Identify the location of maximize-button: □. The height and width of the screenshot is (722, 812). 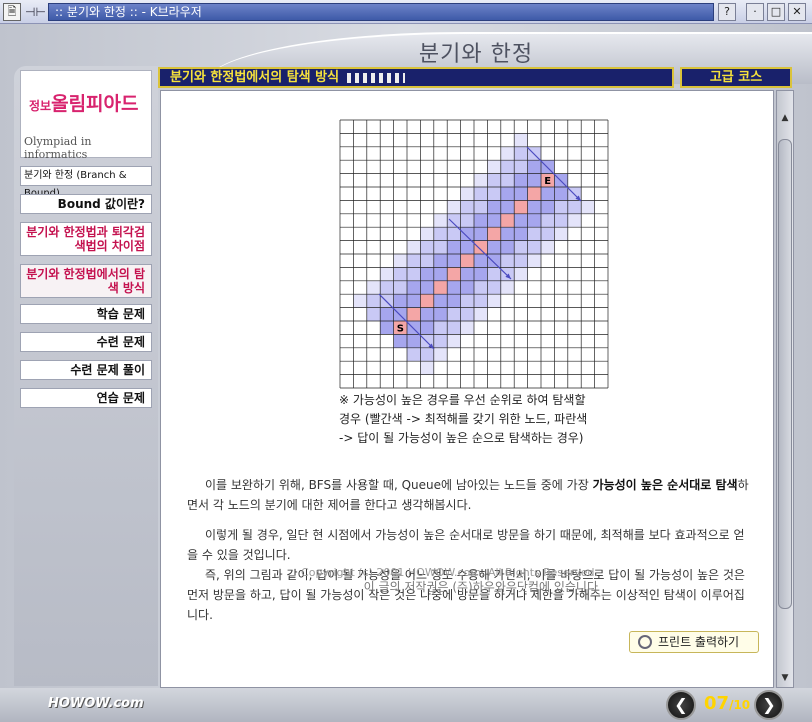
(776, 12).